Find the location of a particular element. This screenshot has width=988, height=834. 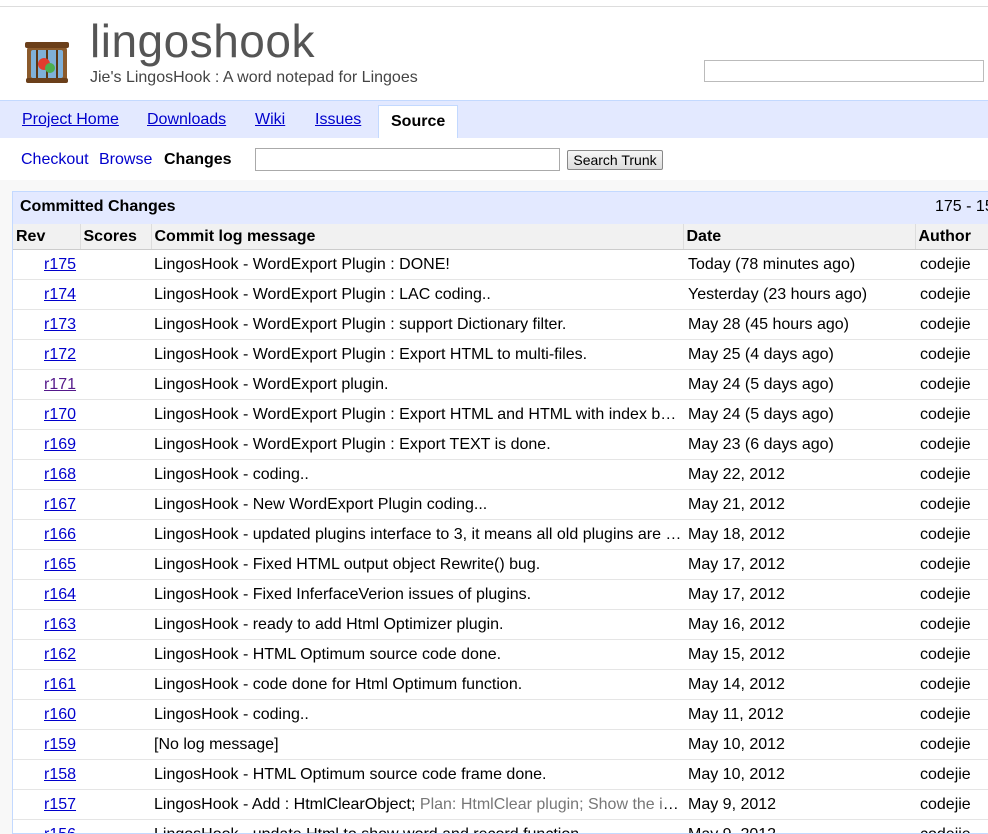

table-row: r159 [No log message] May 10, 2012 codejie is located at coordinates (500, 744).